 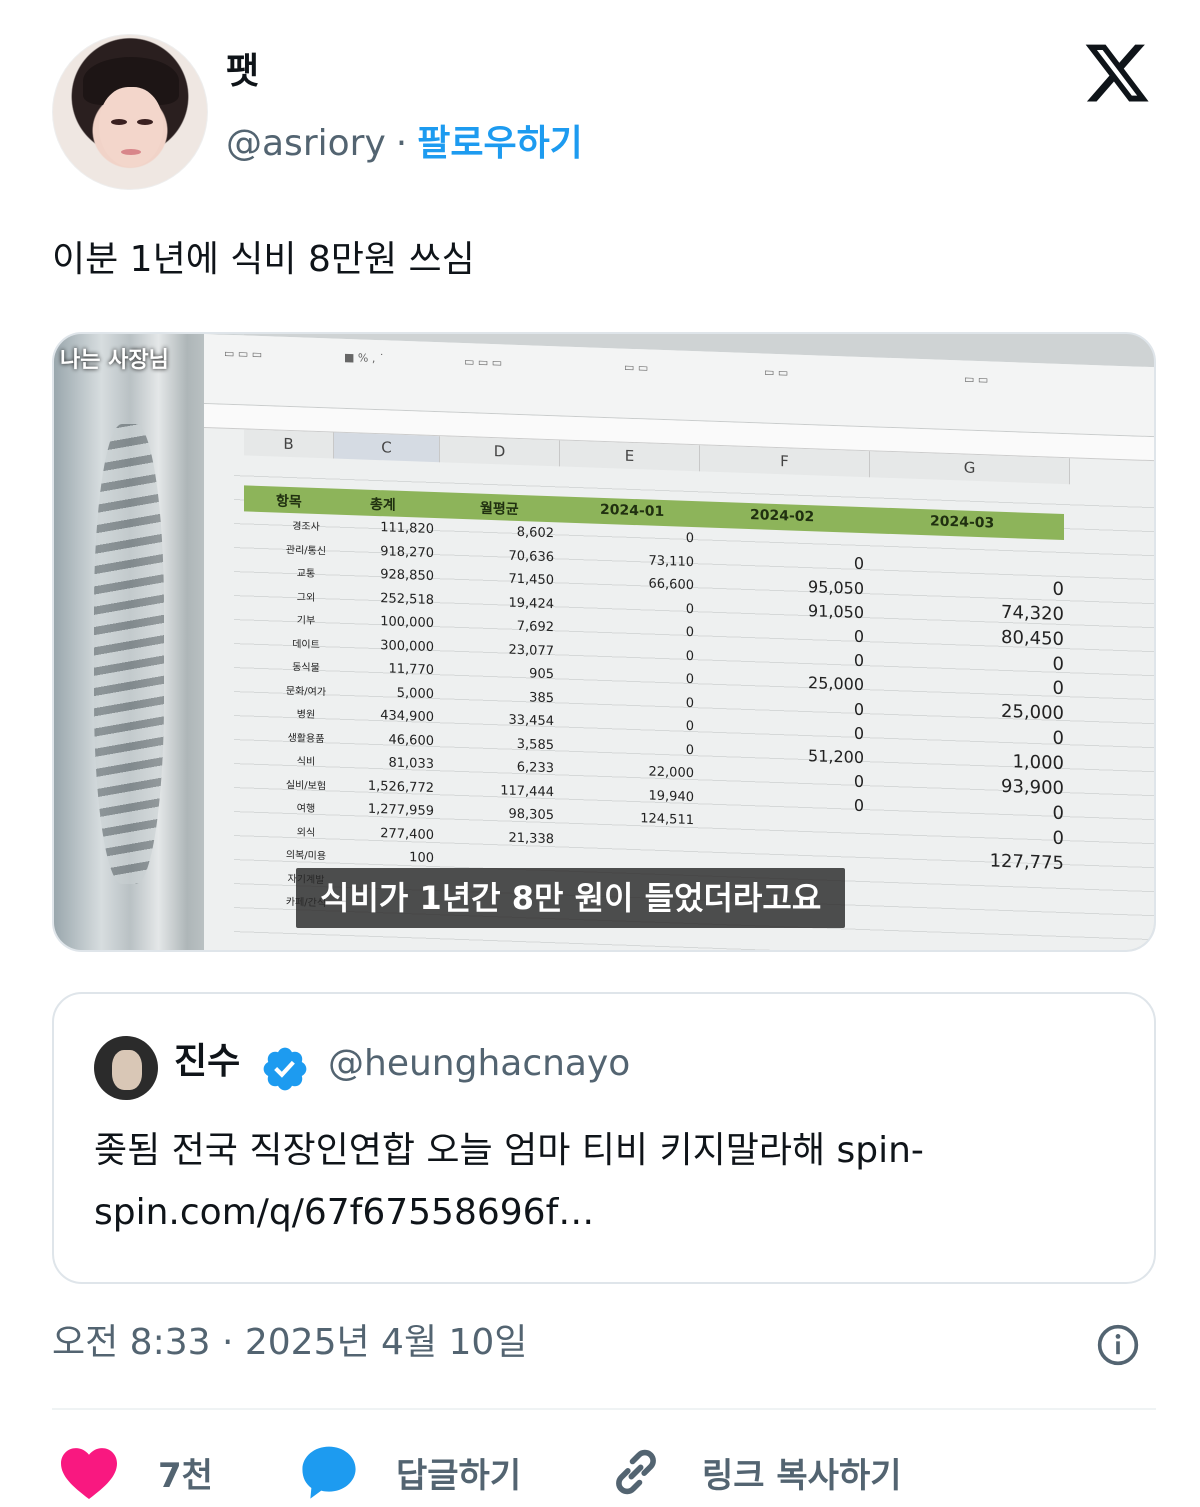 I want to click on link-icon, so click(x=636, y=1472).